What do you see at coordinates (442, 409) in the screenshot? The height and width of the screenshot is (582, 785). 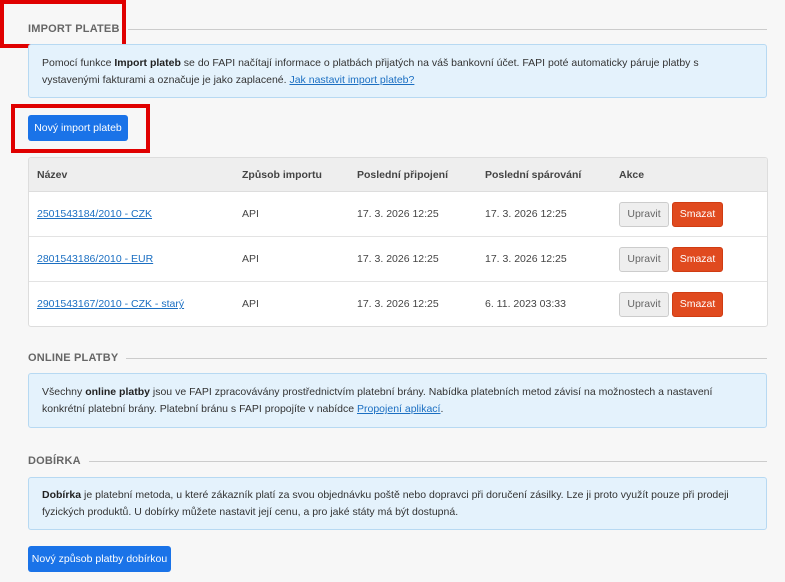 I see `online-info-text-post: .` at bounding box center [442, 409].